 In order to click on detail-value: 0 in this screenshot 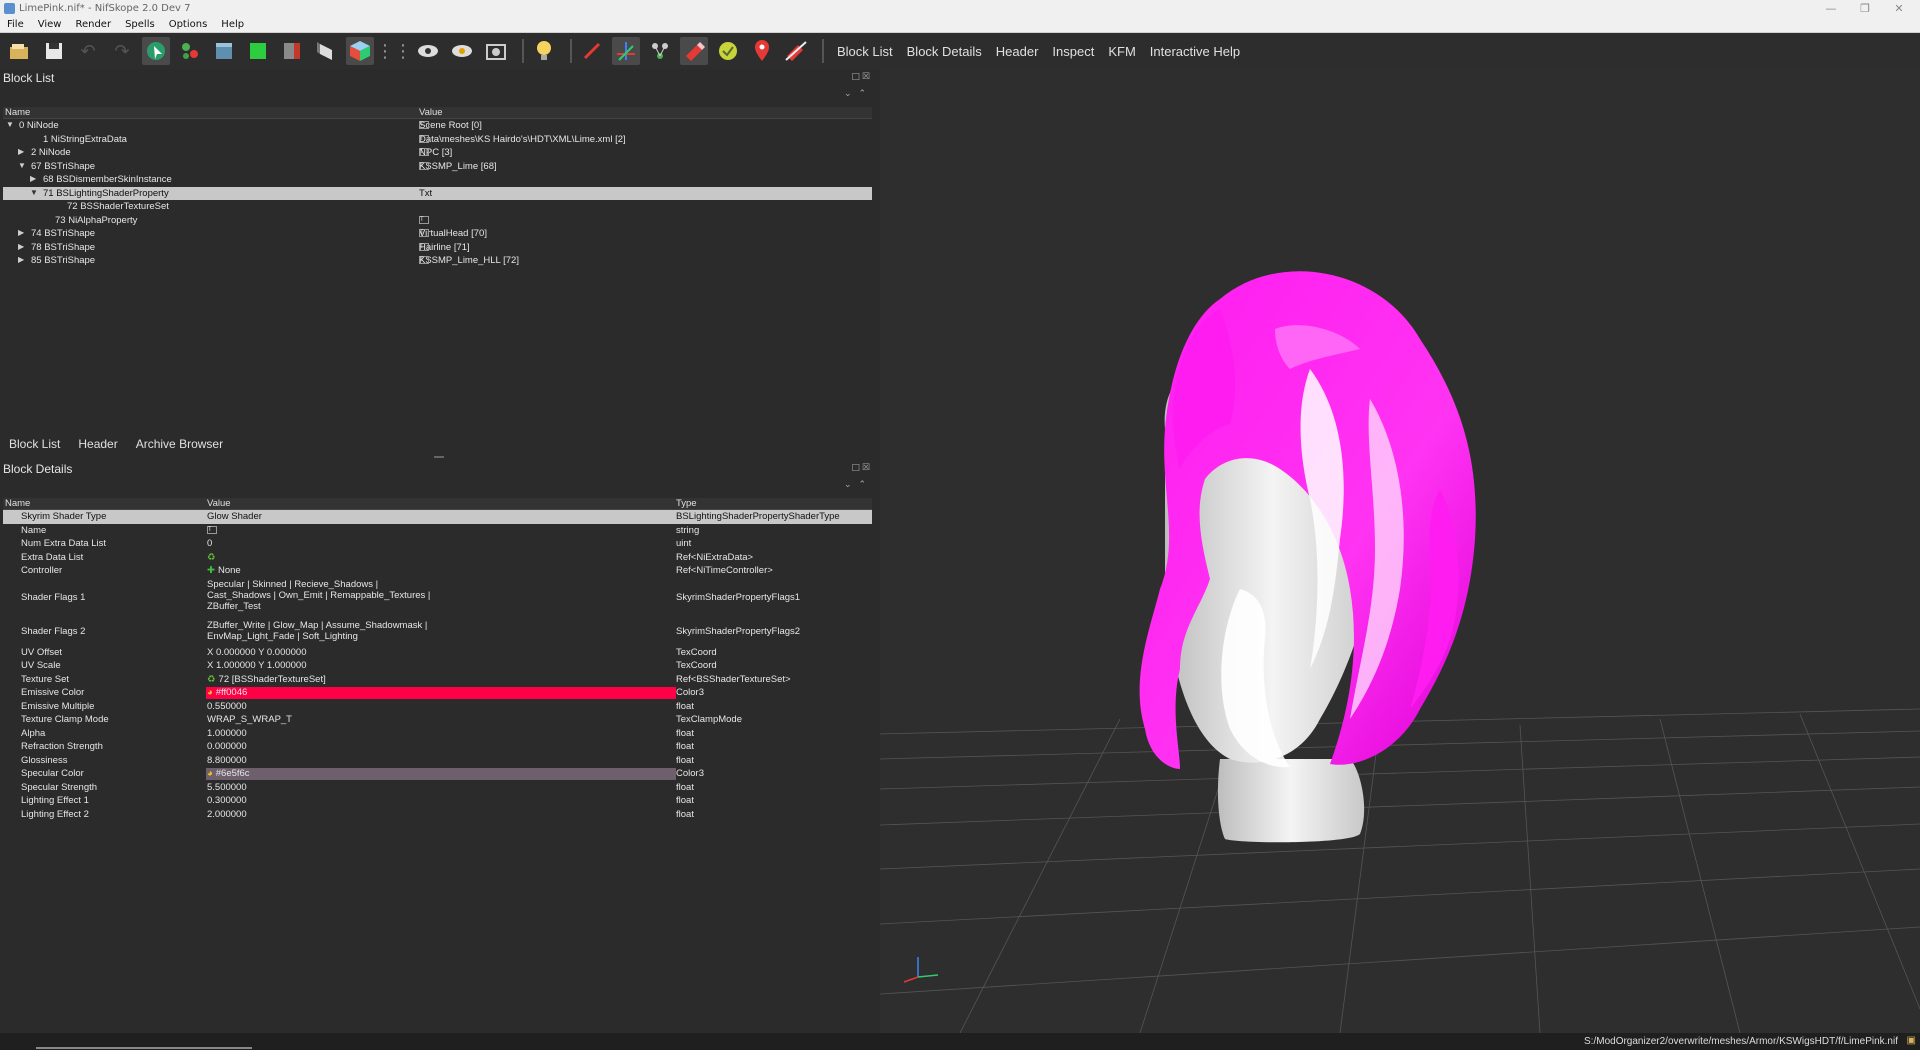, I will do `click(209, 543)`.